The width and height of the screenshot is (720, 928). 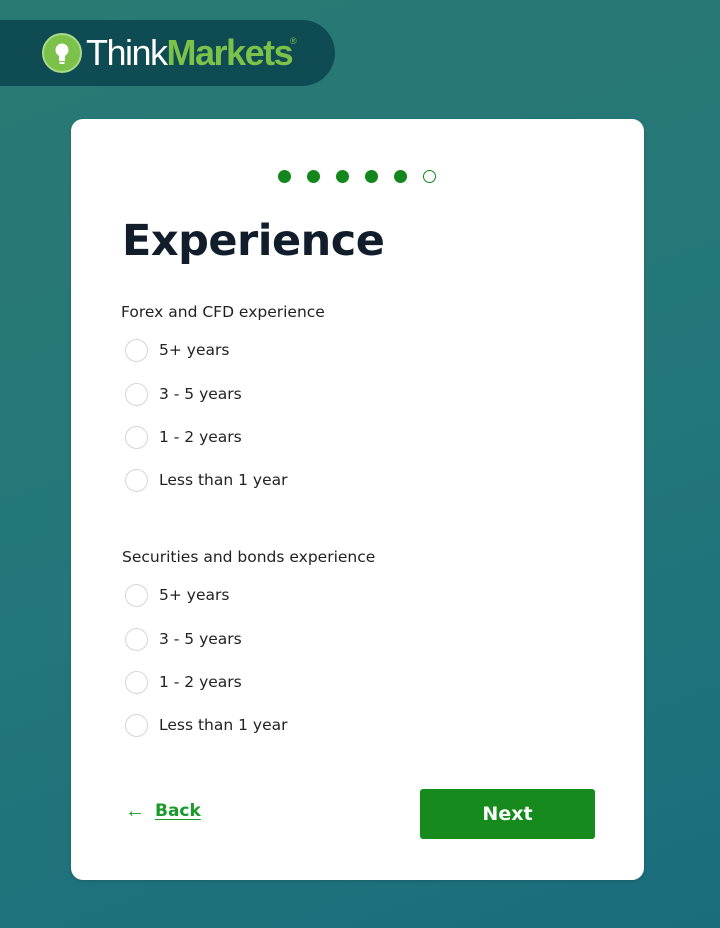 I want to click on forex-option-3-5: 3 - 5 years, so click(x=183, y=394).